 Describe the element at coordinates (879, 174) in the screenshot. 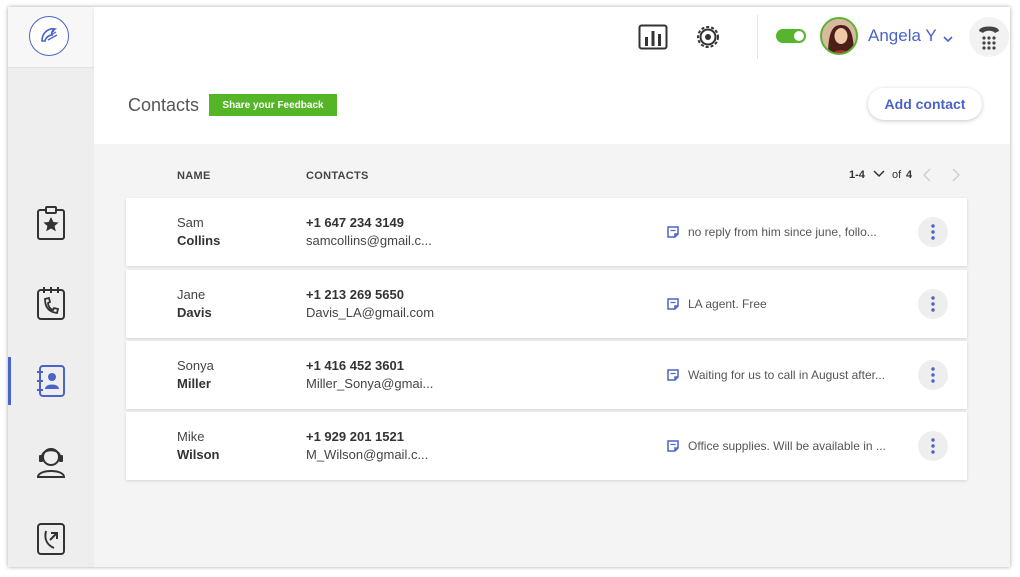

I see `pagination-chevron-down-icon` at that location.